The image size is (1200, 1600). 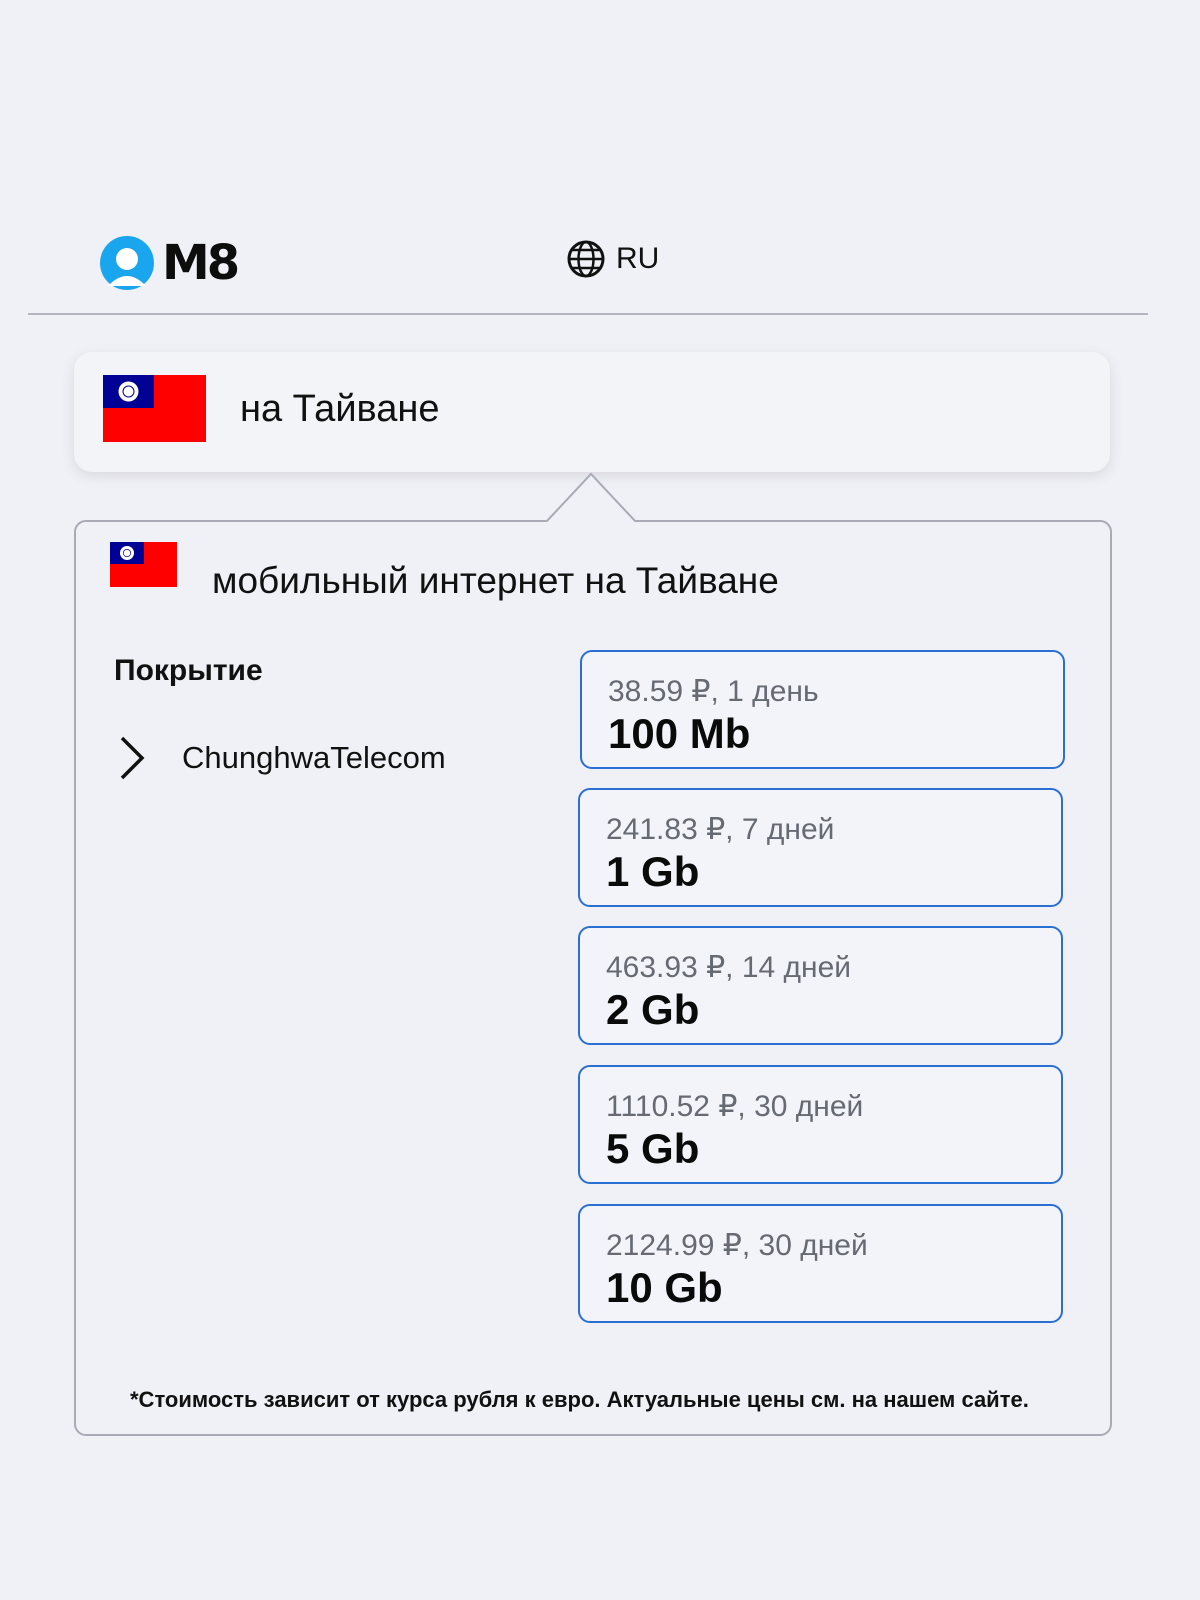 What do you see at coordinates (201, 263) in the screenshot?
I see `logo-text: M8` at bounding box center [201, 263].